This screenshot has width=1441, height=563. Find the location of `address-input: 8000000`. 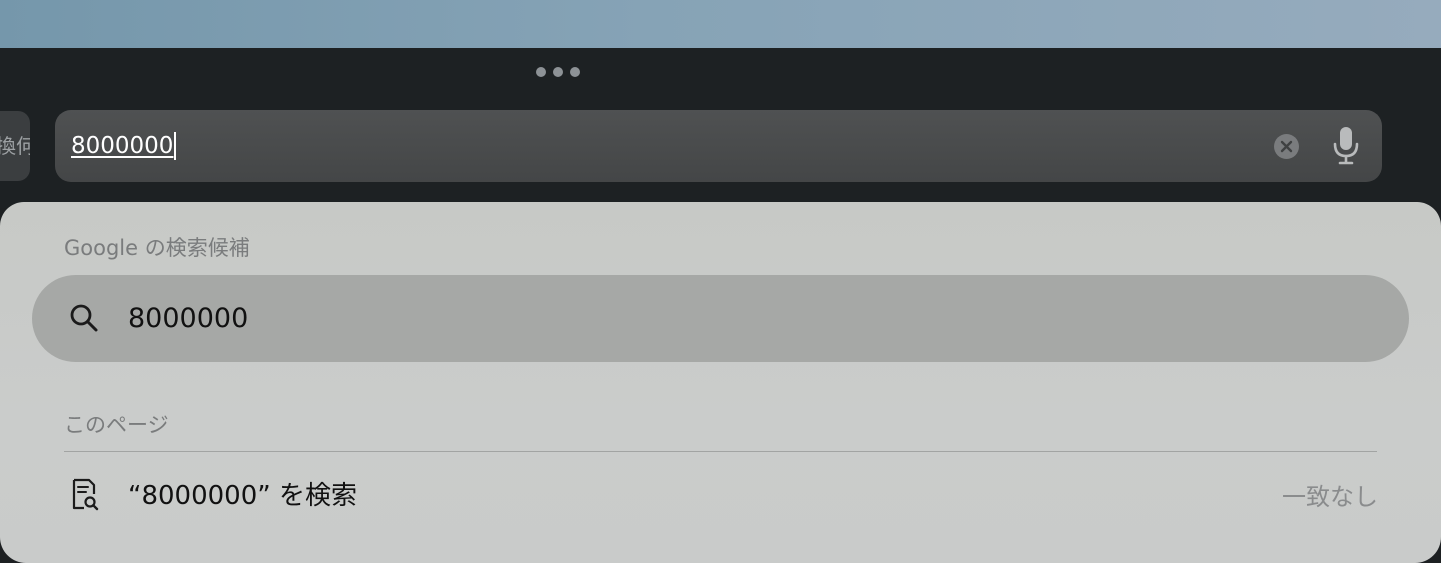

address-input: 8000000 is located at coordinates (124, 146).